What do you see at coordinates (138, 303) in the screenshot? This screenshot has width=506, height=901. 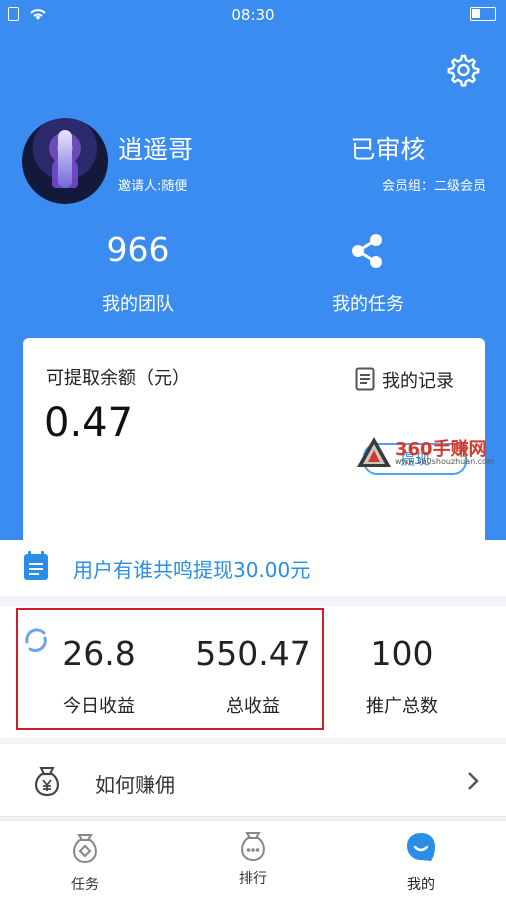 I see `my-team-button: 我的团队` at bounding box center [138, 303].